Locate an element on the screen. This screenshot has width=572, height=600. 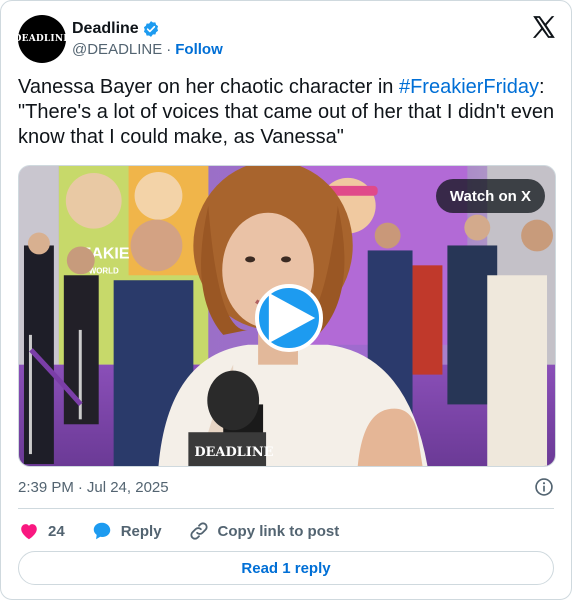
post-time: 2:39 PM is located at coordinates (46, 487).